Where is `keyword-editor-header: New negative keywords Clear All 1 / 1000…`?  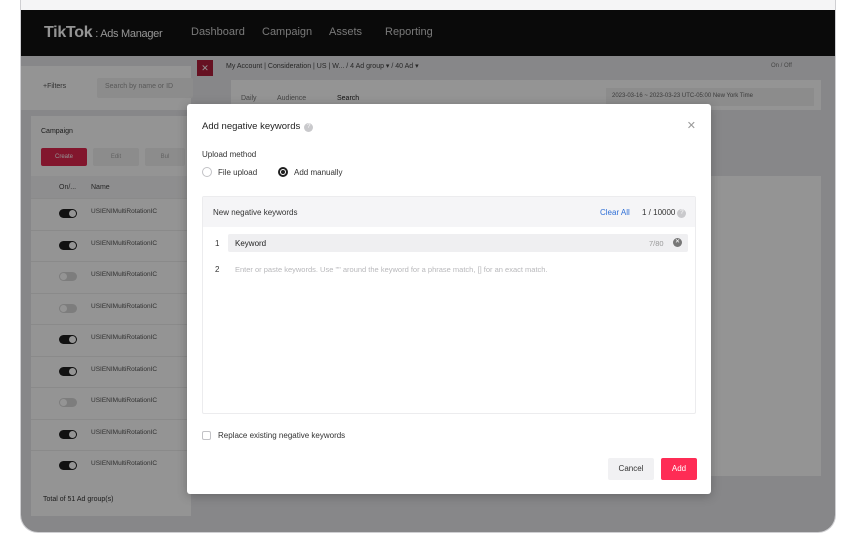 keyword-editor-header: New negative keywords Clear All 1 / 1000… is located at coordinates (449, 212).